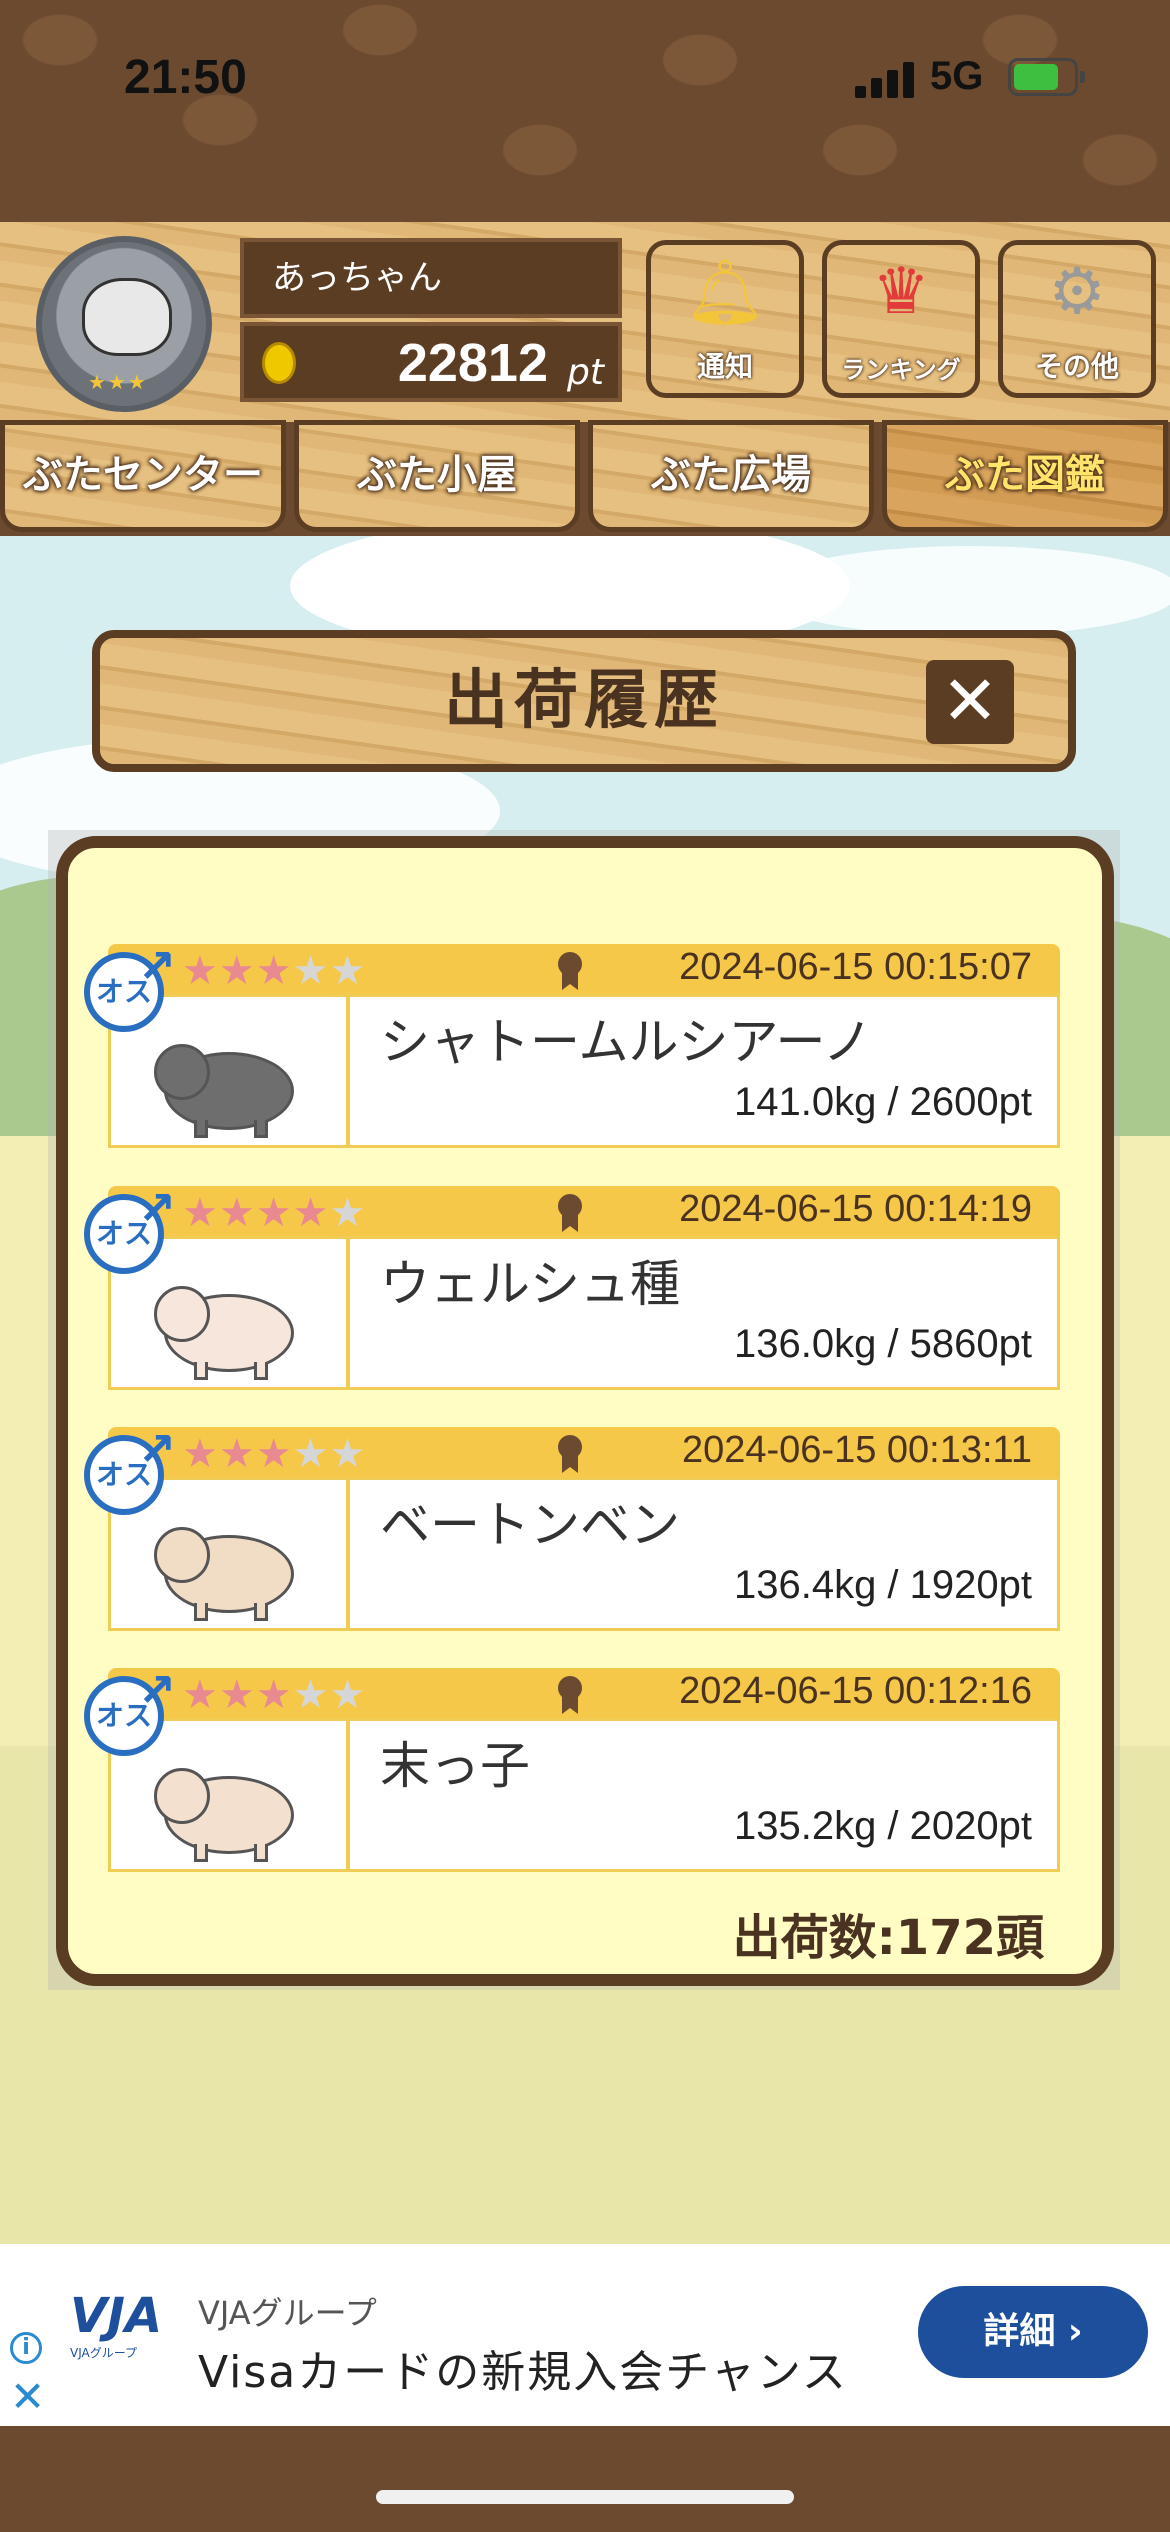 This screenshot has width=1170, height=2532. What do you see at coordinates (856, 1450) in the screenshot?
I see `entry-datetime: 2024-06-15 00:13:11` at bounding box center [856, 1450].